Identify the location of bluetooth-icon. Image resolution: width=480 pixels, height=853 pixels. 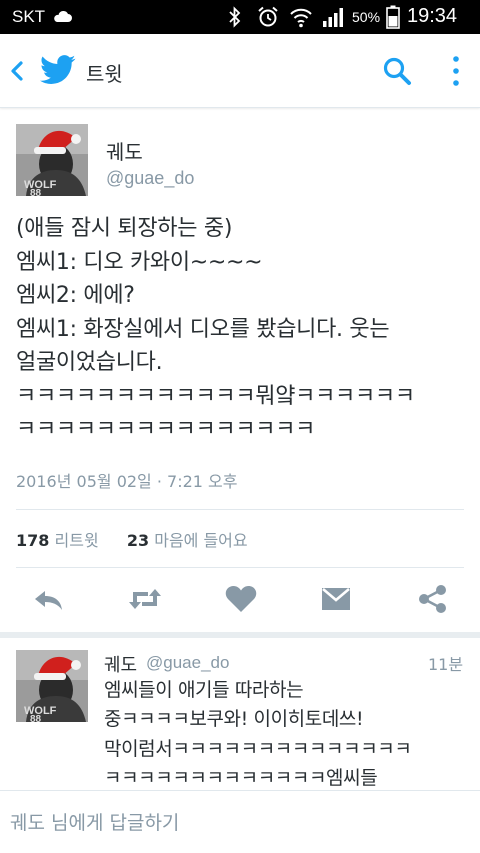
(235, 17).